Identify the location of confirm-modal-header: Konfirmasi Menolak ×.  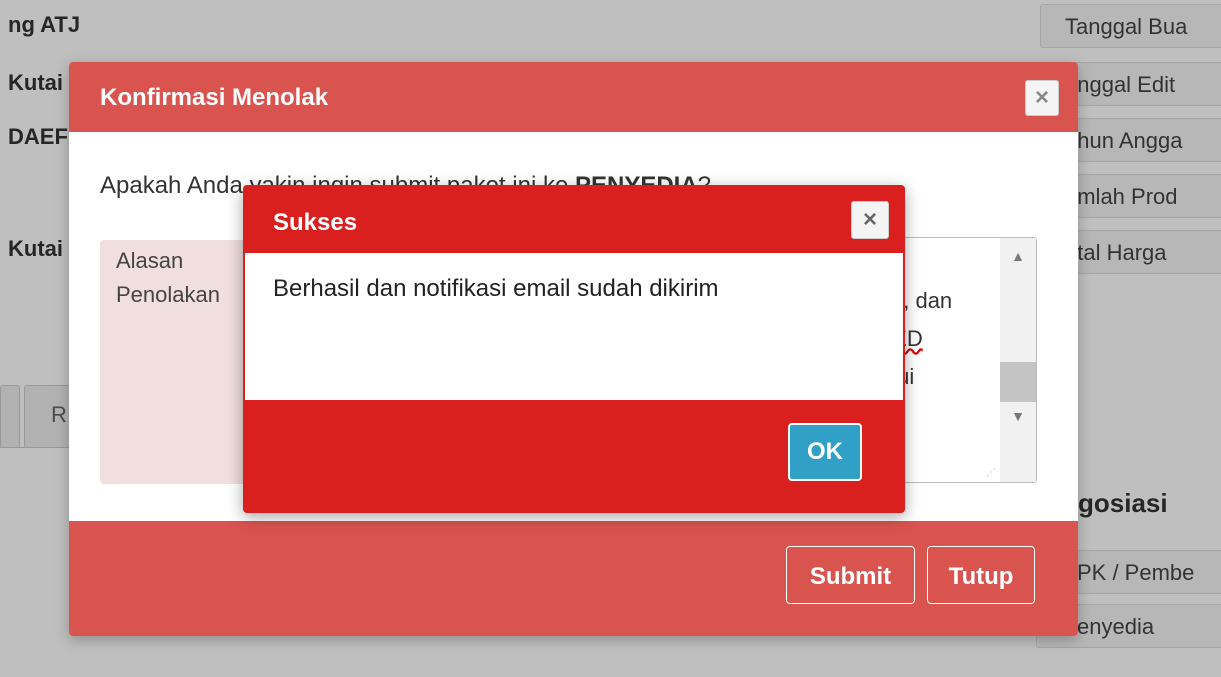
(573, 97).